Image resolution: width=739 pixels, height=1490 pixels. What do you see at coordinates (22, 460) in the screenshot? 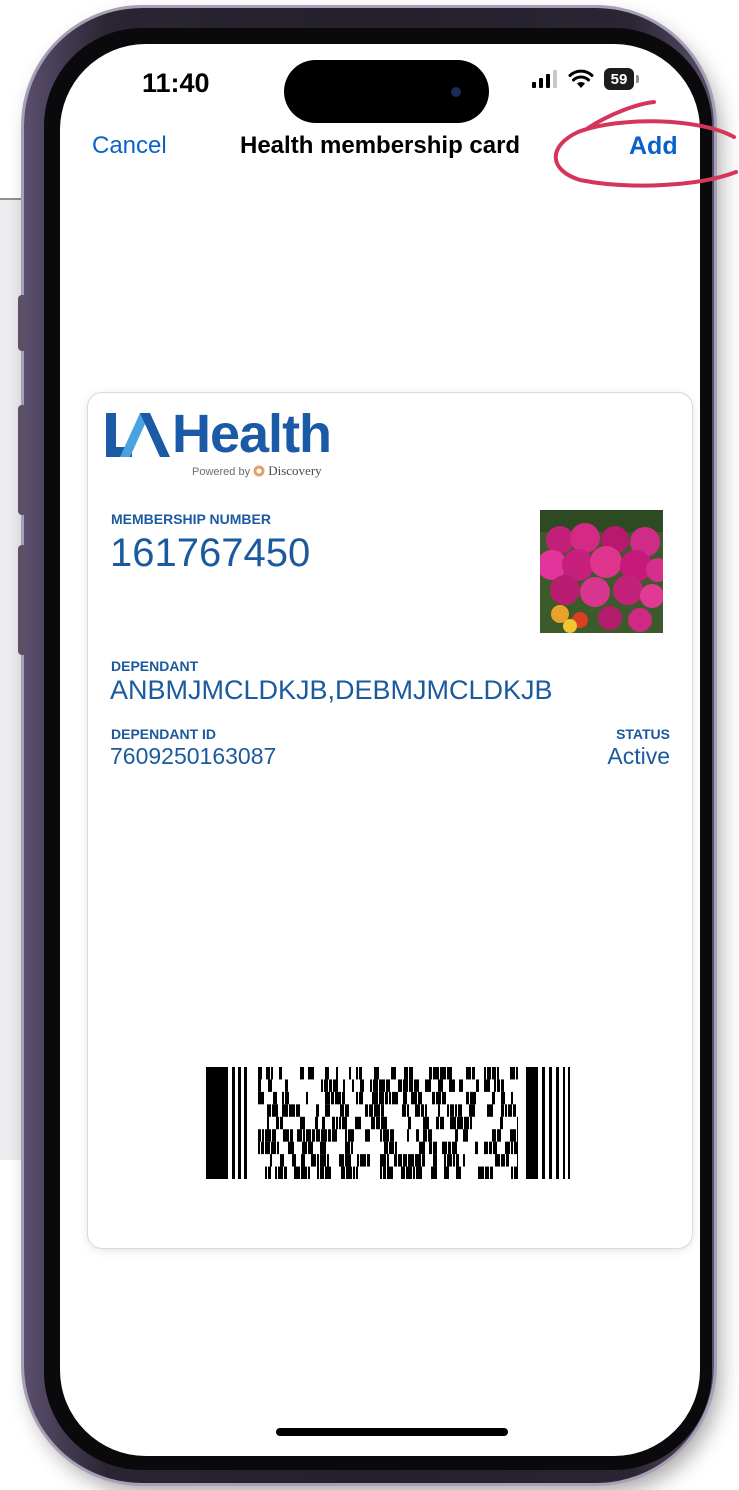
I see `side-button-volume-up` at bounding box center [22, 460].